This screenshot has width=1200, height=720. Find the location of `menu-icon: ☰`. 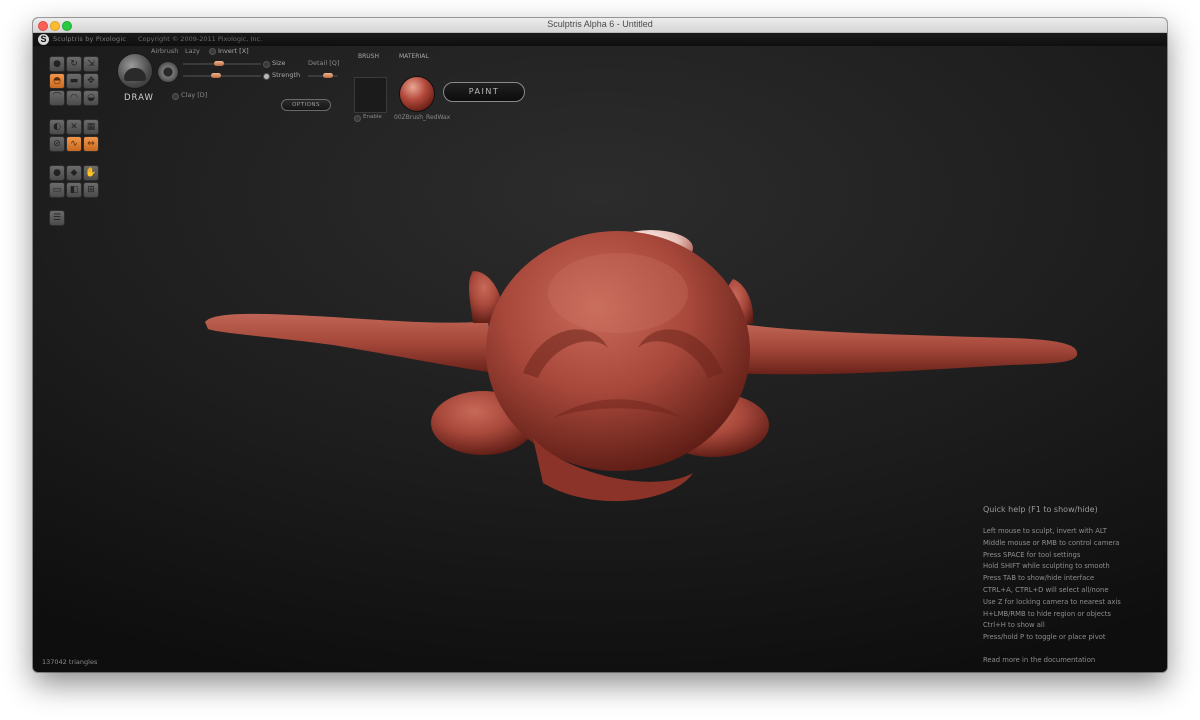

menu-icon: ☰ is located at coordinates (57, 218).